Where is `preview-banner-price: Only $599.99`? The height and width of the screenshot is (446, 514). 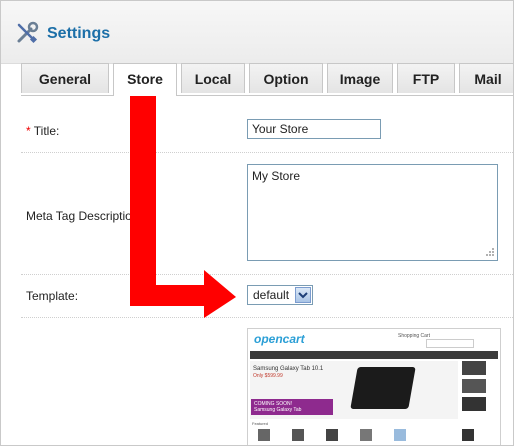
preview-banner-price: Only $599.99 is located at coordinates (268, 376).